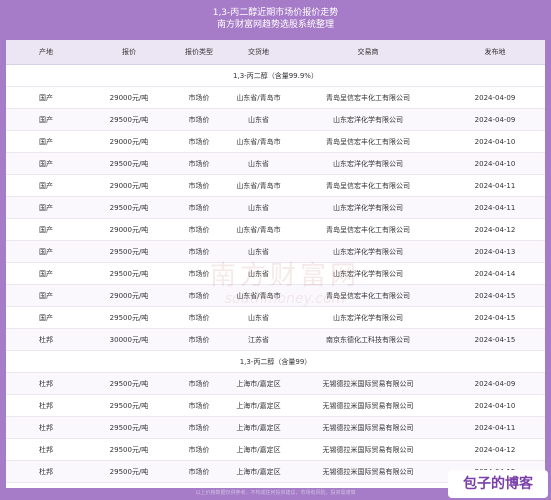  Describe the element at coordinates (495, 229) in the screenshot. I see `cell-date: 2024-04-12` at that location.